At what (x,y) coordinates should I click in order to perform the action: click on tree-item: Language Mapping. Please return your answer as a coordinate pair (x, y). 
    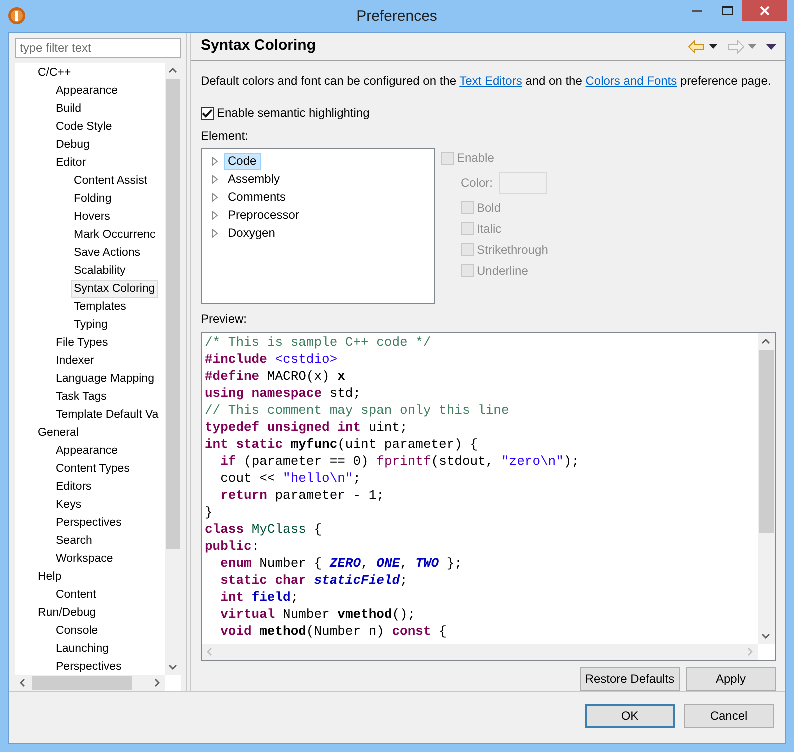
    Looking at the image, I should click on (105, 379).